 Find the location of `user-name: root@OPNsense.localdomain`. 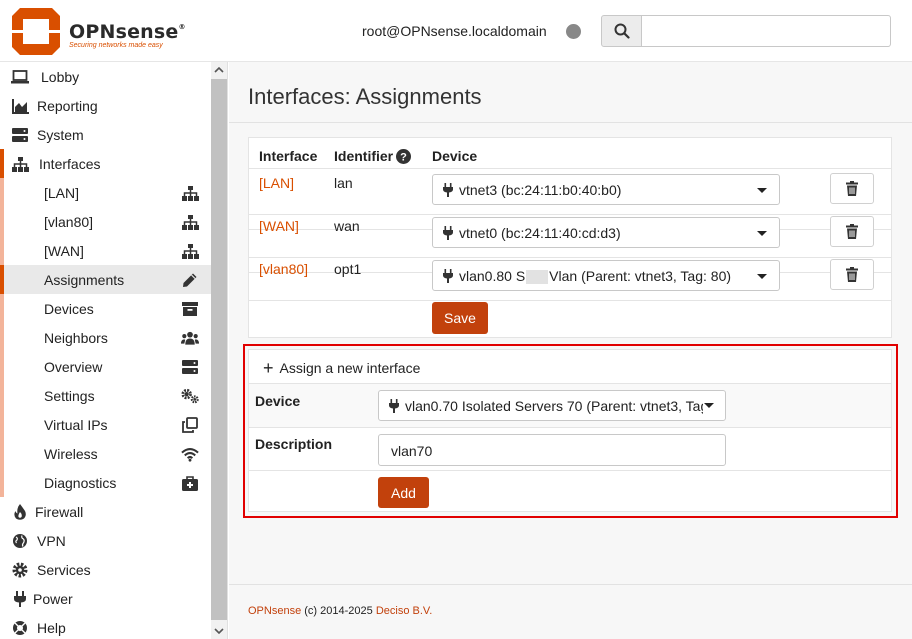

user-name: root@OPNsense.localdomain is located at coordinates (454, 31).